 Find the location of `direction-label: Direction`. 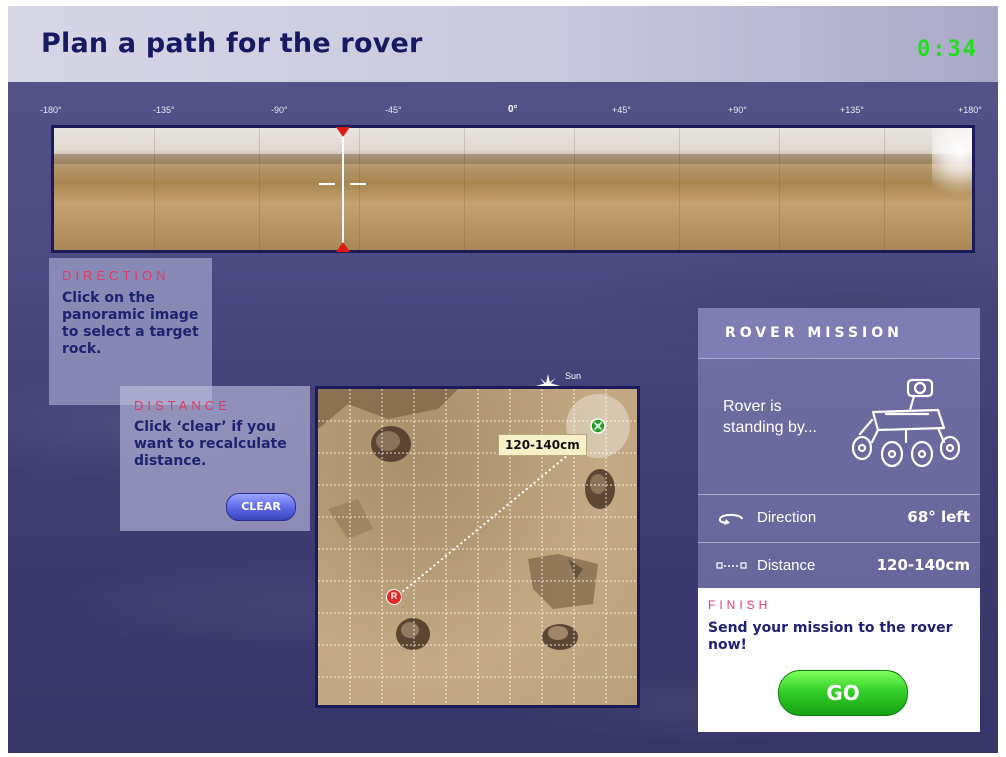

direction-label: Direction is located at coordinates (787, 517).